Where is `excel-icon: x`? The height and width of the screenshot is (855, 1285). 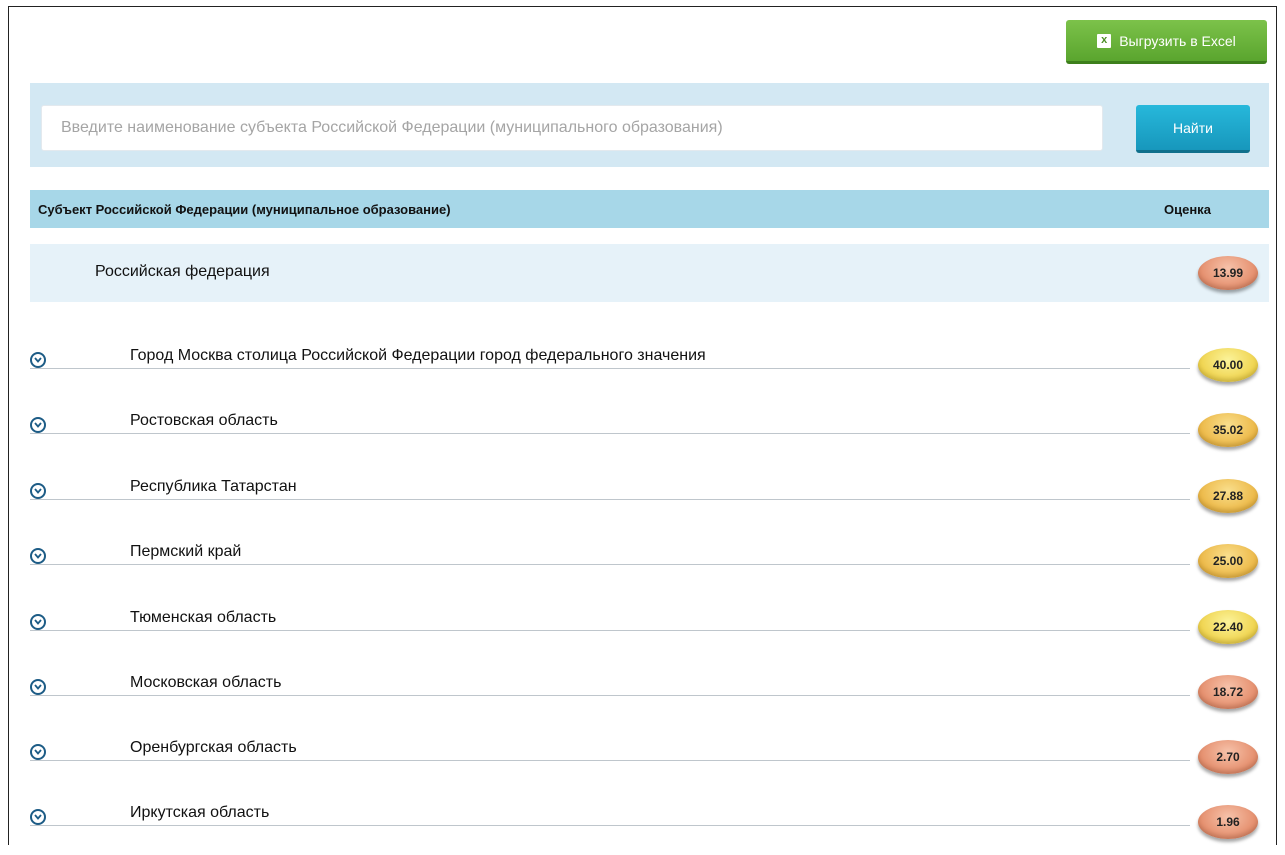 excel-icon: x is located at coordinates (1104, 40).